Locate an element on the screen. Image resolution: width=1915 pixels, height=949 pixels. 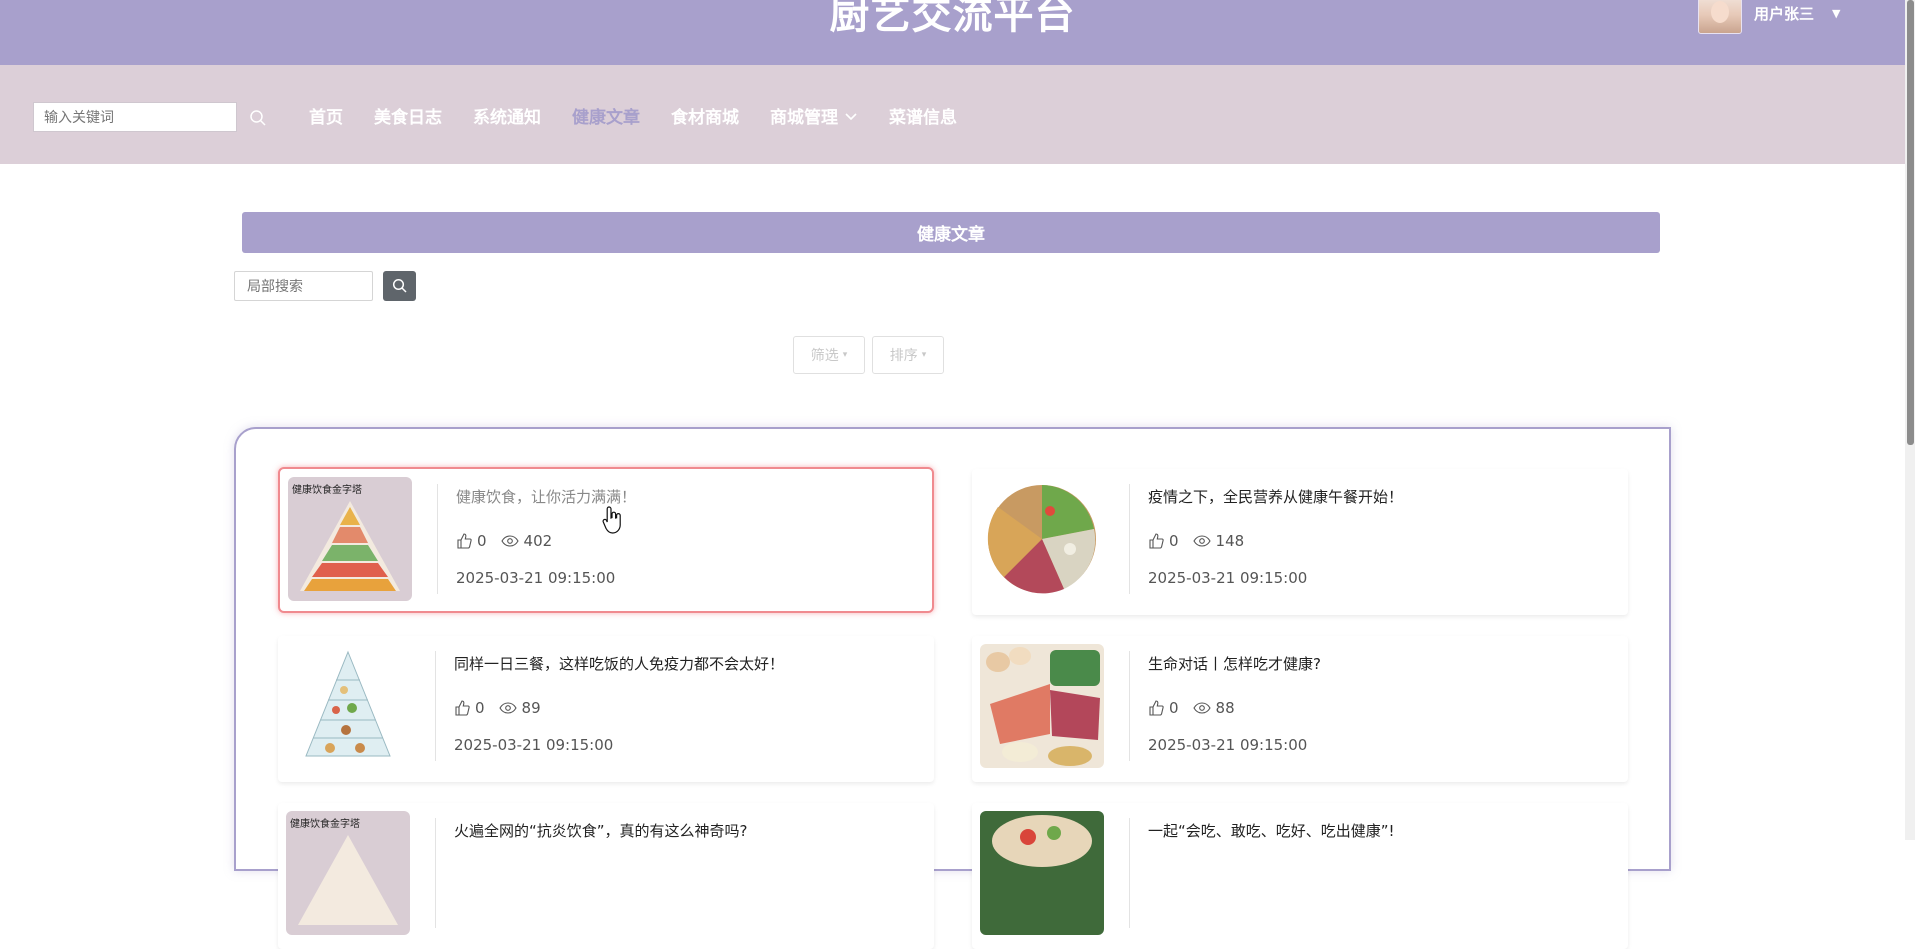
sort-button: 排序 ▾ is located at coordinates (908, 355).